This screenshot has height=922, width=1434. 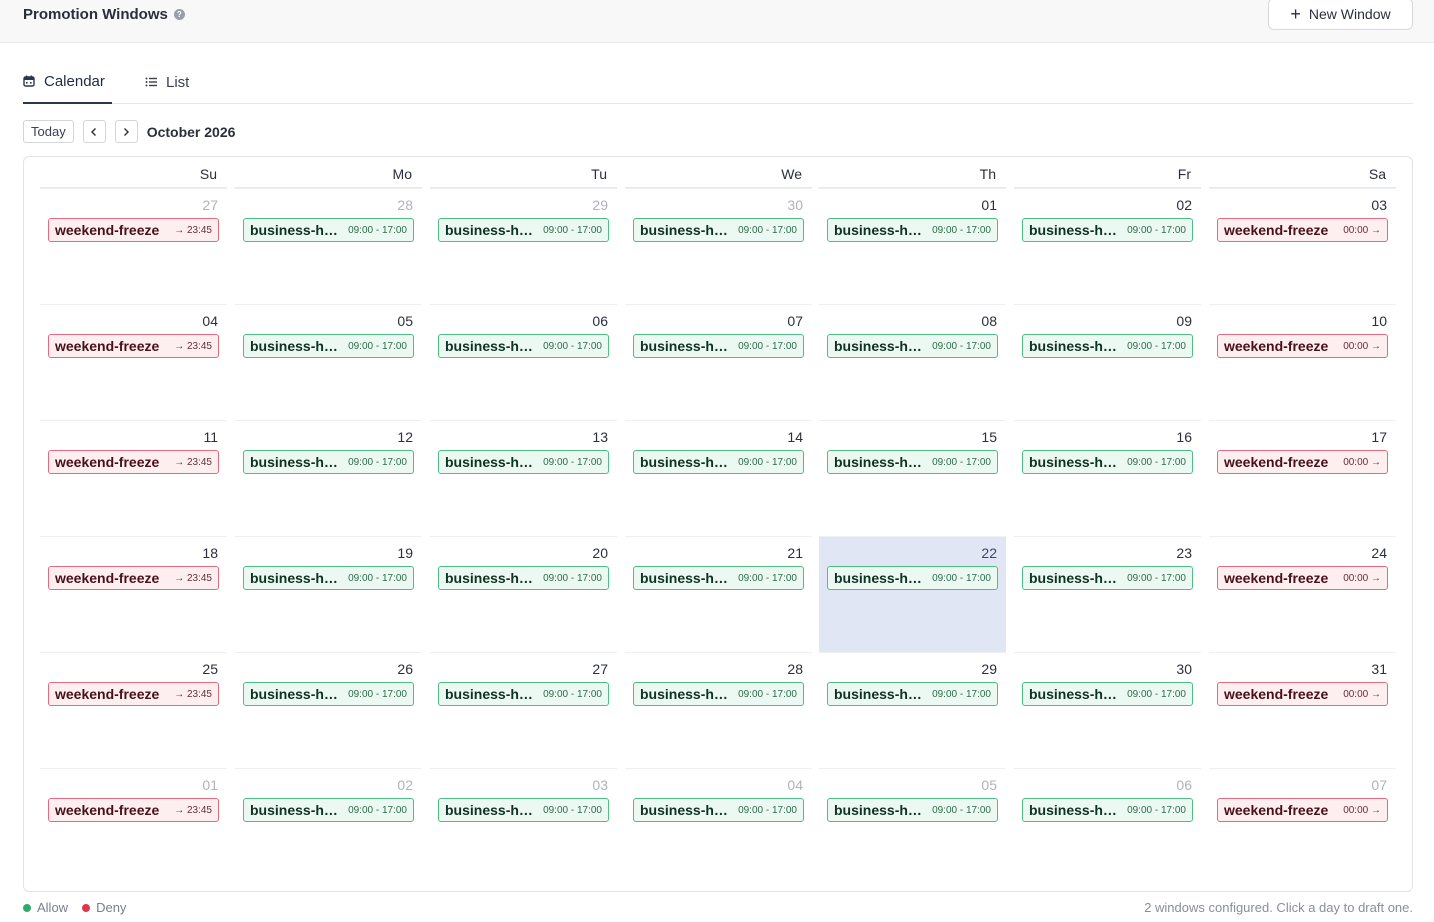 I want to click on day-cell: 25 weekend-freeze → 23:45, so click(x=133, y=710).